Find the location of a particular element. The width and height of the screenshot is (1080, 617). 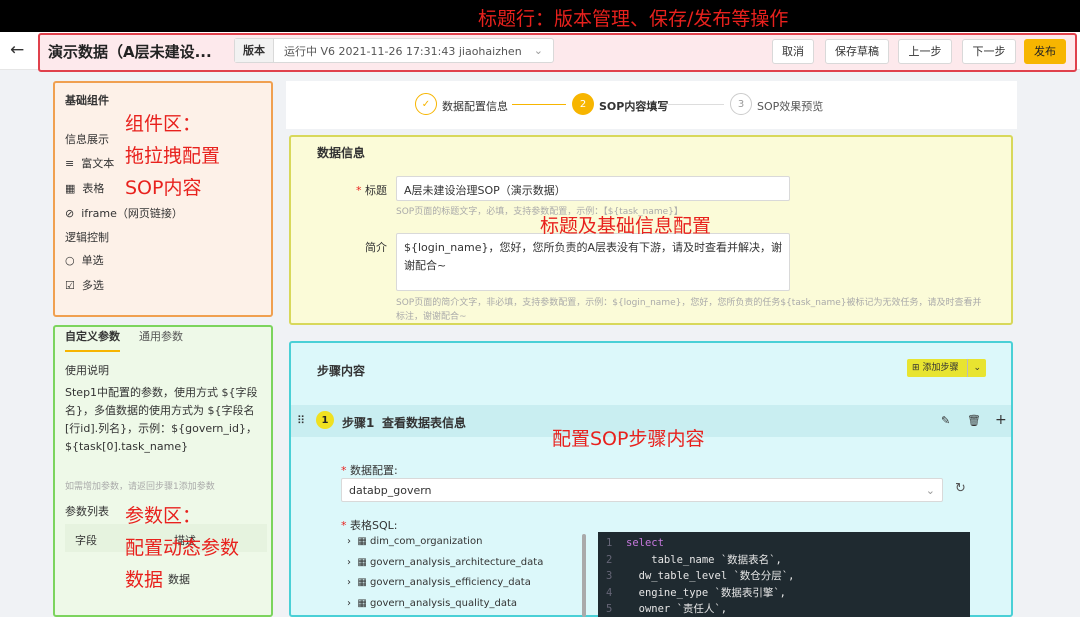

version-text: 运行中 V6 2021-11-26 17:31:43 jiaohaizhen is located at coordinates (403, 51).